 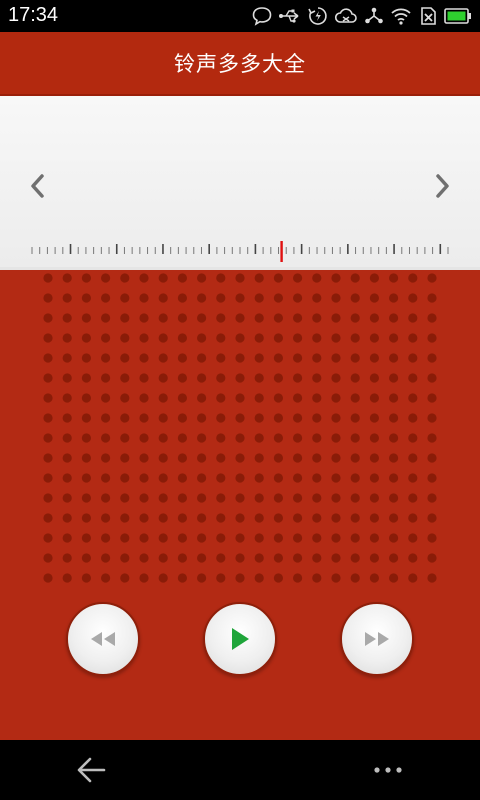 What do you see at coordinates (92, 770) in the screenshot?
I see `back-arrow-icon` at bounding box center [92, 770].